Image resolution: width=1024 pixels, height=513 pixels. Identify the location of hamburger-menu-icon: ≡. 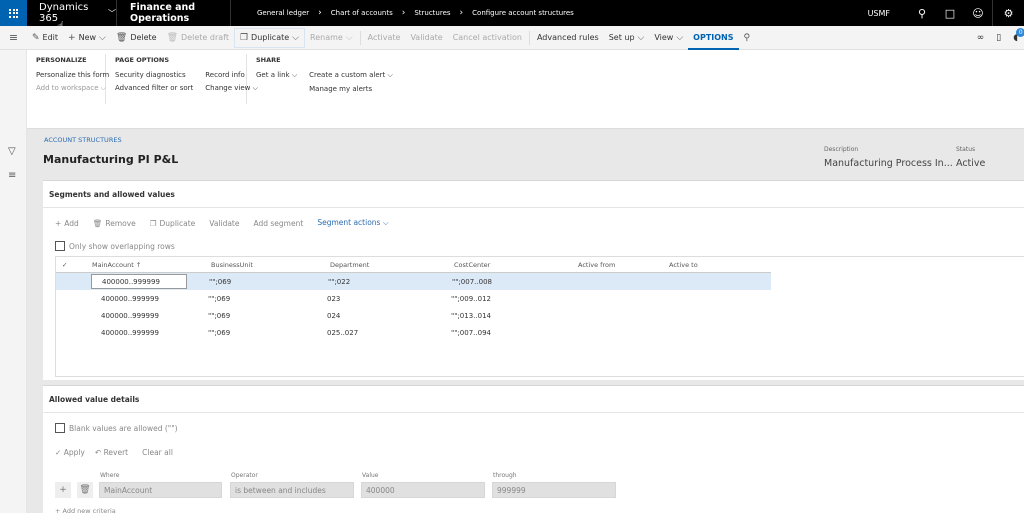
(13, 37).